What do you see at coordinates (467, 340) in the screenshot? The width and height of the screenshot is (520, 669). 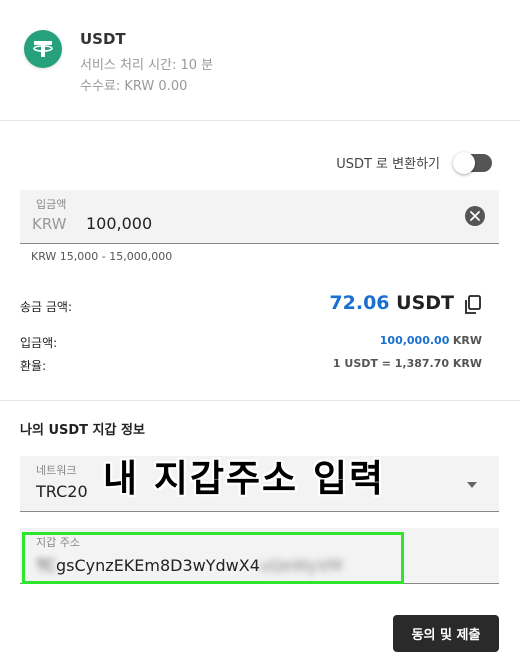 I see `deposit-detail-unit: KRW` at bounding box center [467, 340].